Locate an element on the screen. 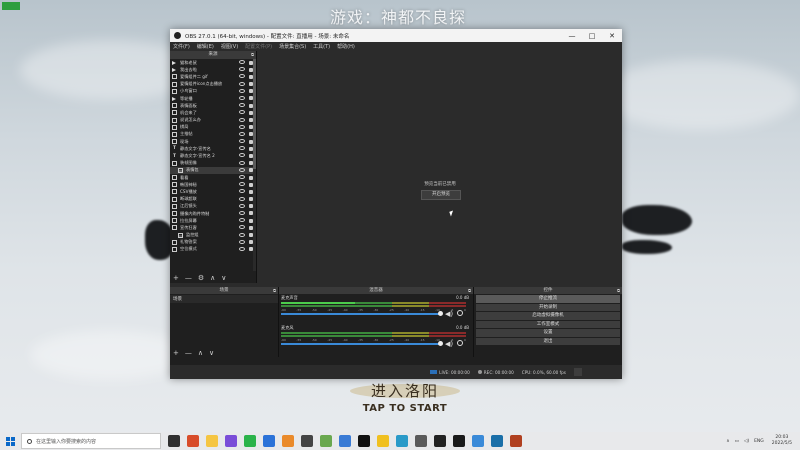 The height and width of the screenshot is (450, 800). source-item: ▭ 表情包 is located at coordinates (213, 170).